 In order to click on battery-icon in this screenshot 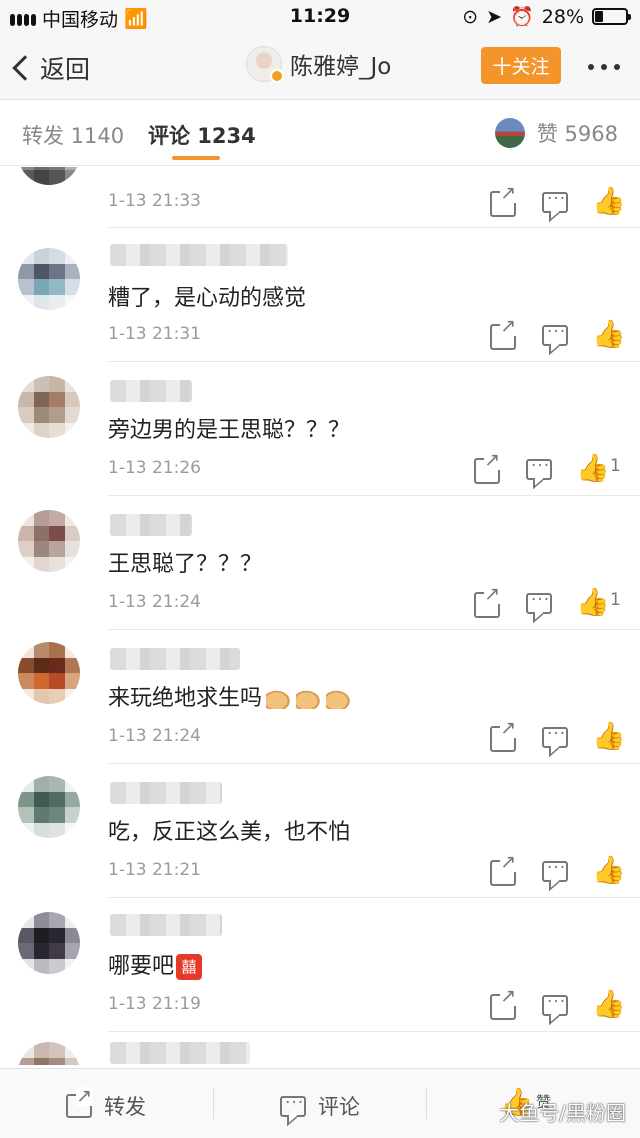, I will do `click(611, 16)`.